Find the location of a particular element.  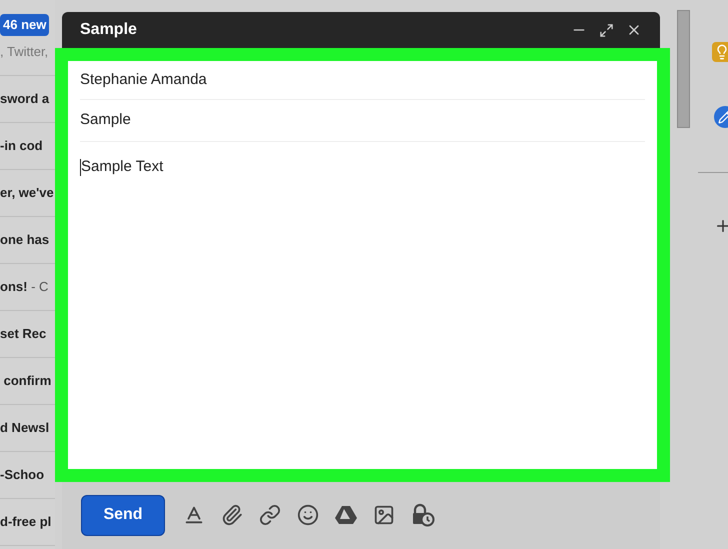

add-icon is located at coordinates (721, 226).